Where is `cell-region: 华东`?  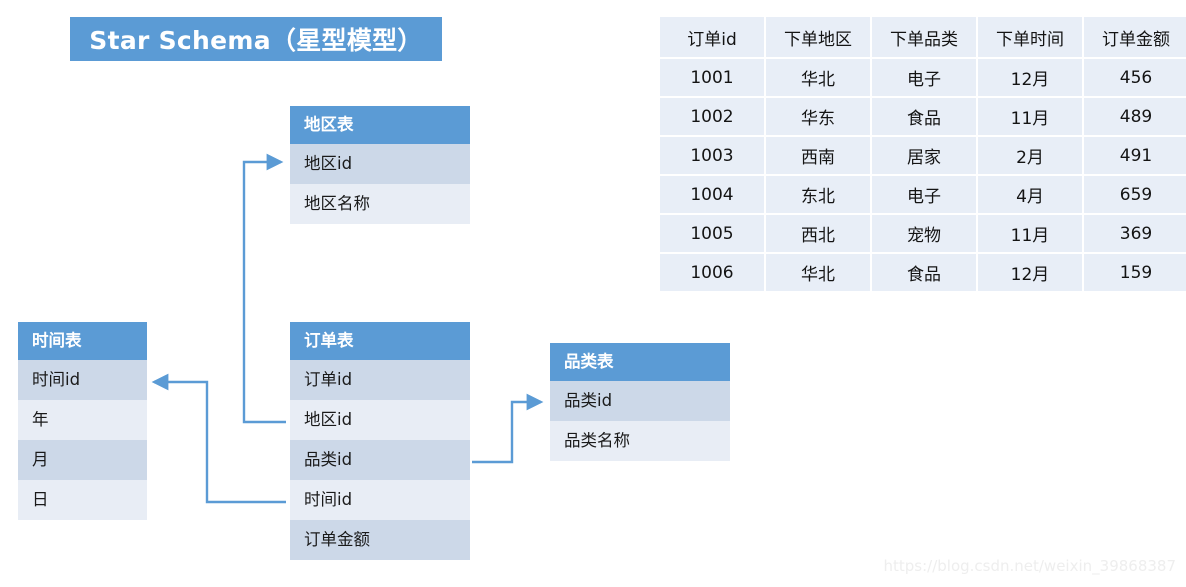 cell-region: 华东 is located at coordinates (818, 116).